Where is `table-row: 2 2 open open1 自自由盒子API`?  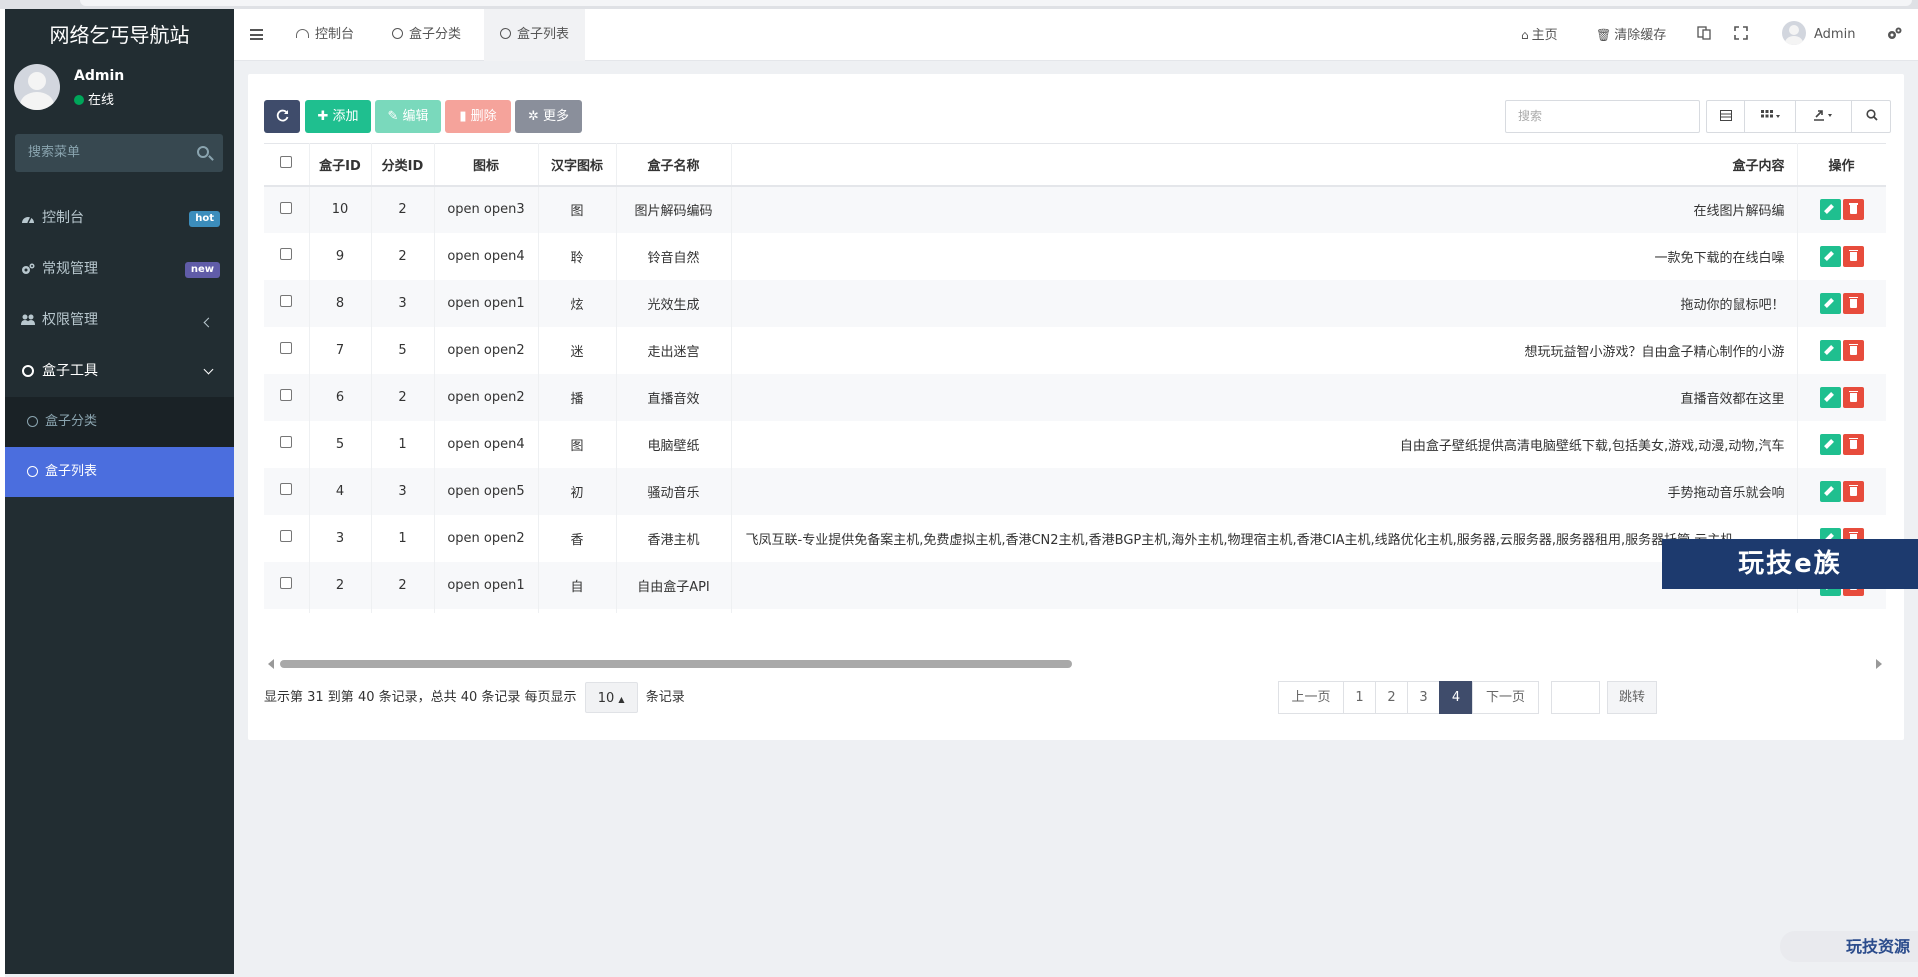 table-row: 2 2 open open1 自自由盒子API is located at coordinates (1075, 585).